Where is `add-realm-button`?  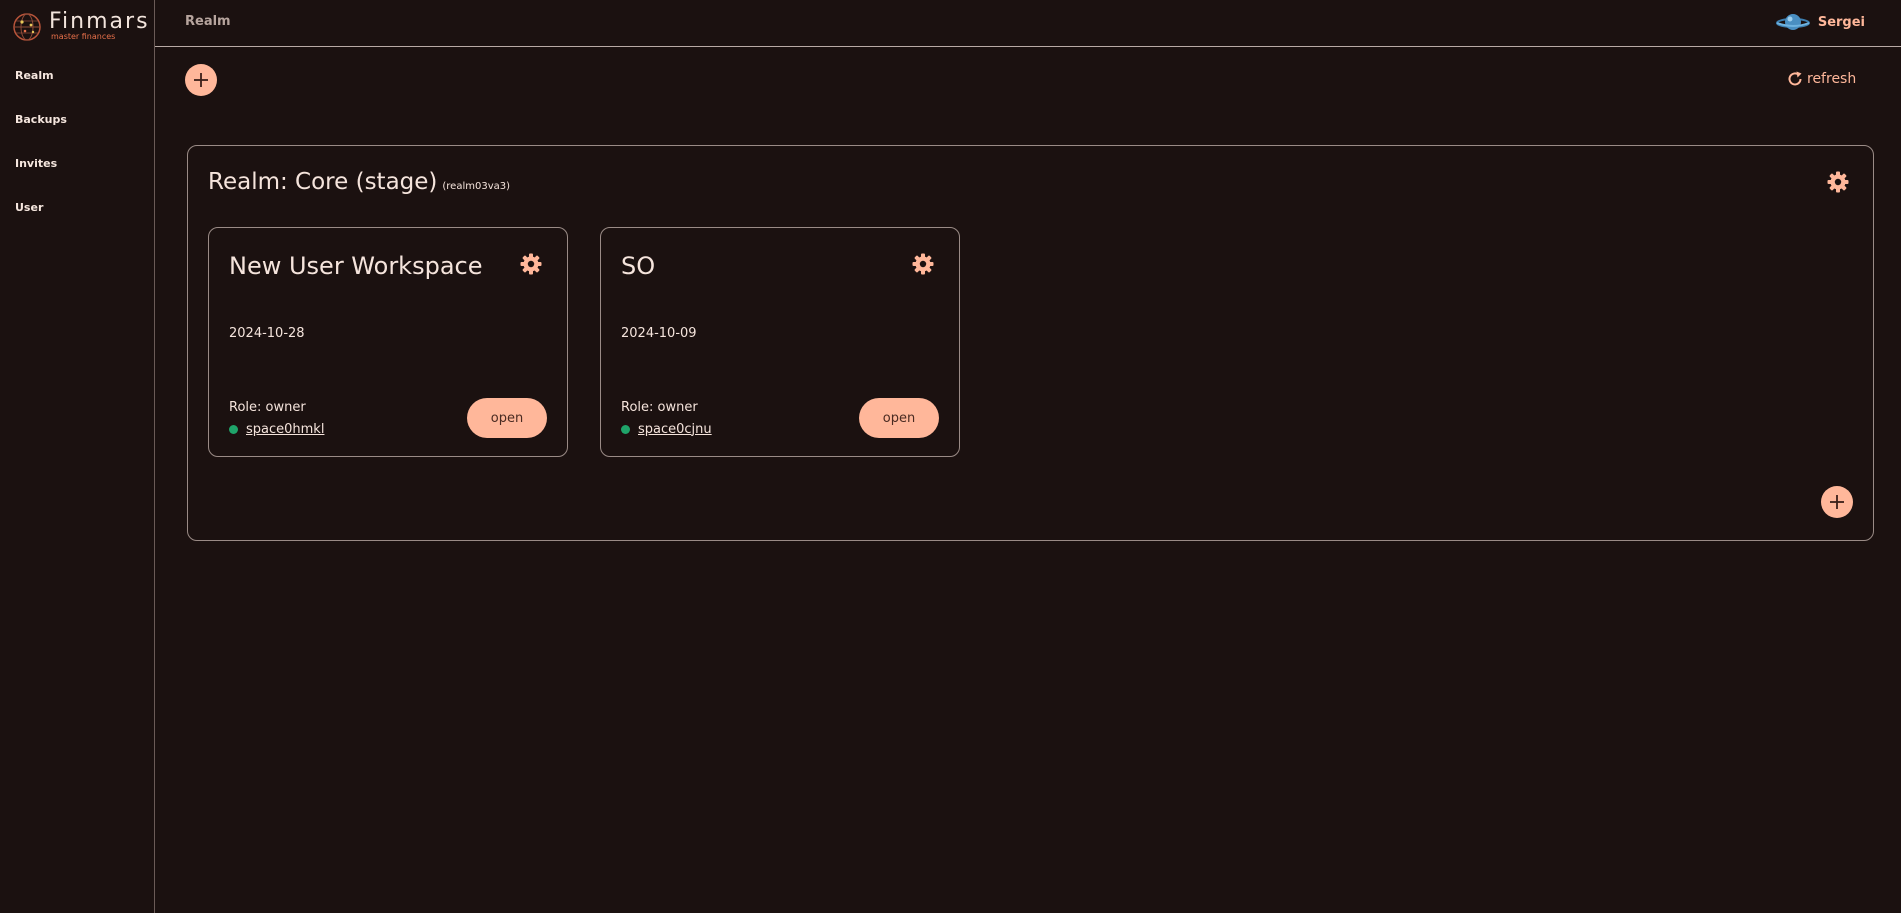 add-realm-button is located at coordinates (201, 80).